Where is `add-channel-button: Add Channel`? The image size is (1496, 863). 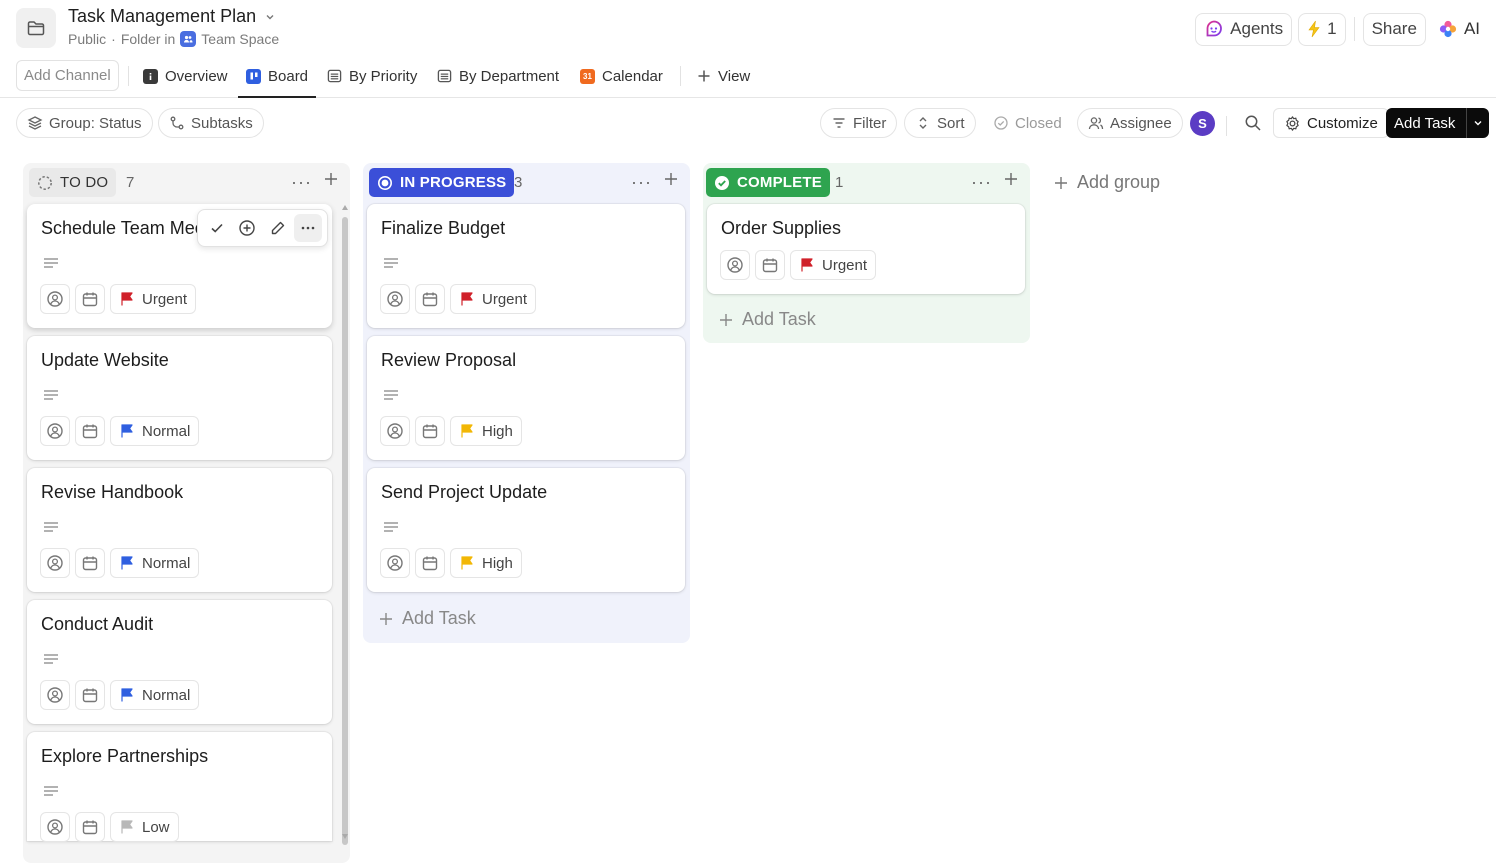 add-channel-button: Add Channel is located at coordinates (67, 75).